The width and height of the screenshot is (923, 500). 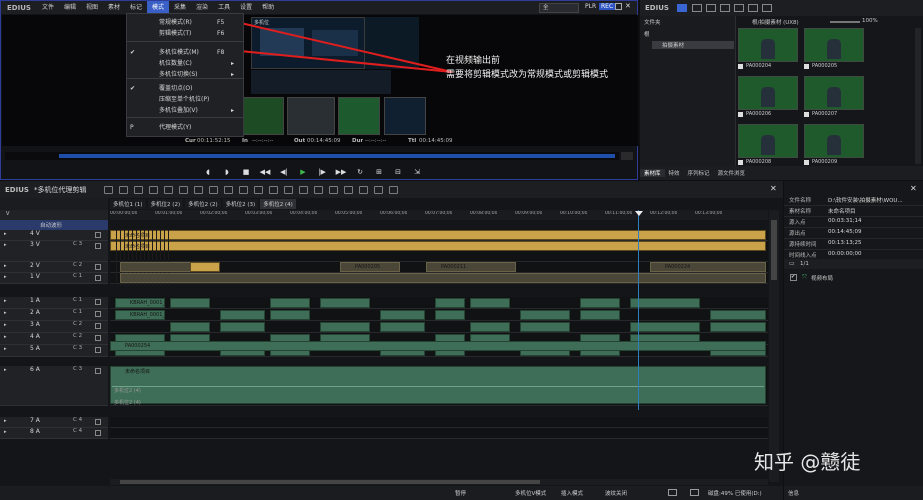 What do you see at coordinates (438, 235) in the screenshot?
I see `project-clip: 未命名项目` at bounding box center [438, 235].